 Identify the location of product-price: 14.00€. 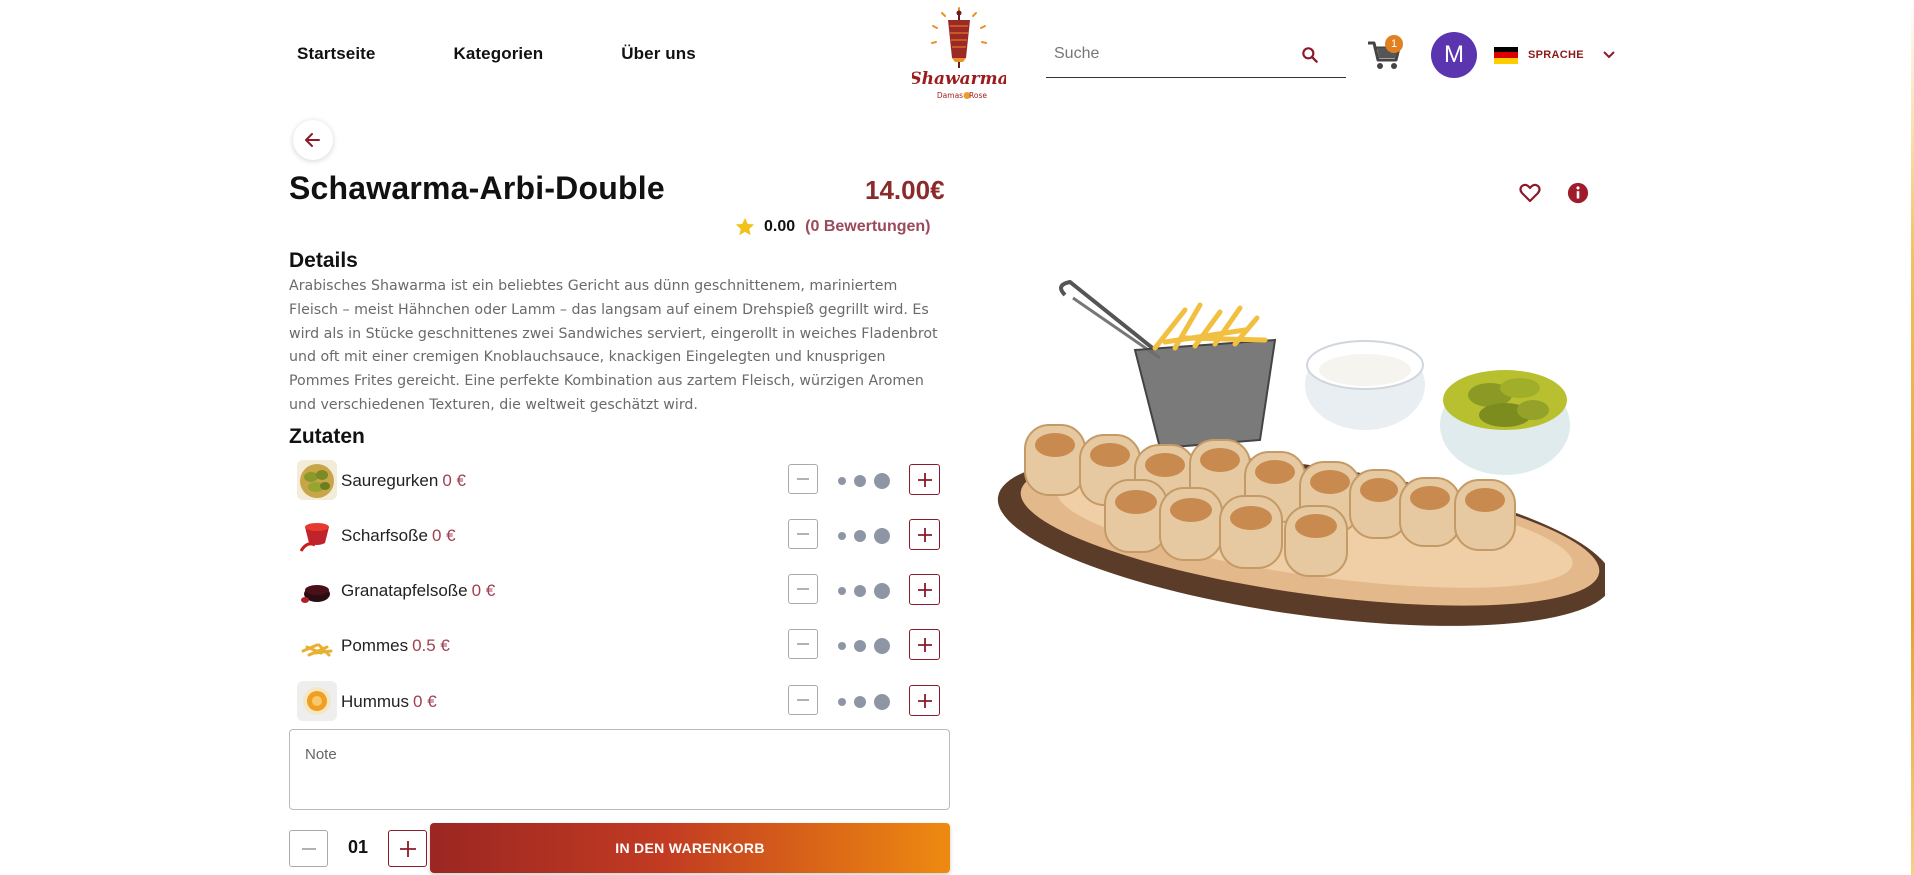
(905, 190).